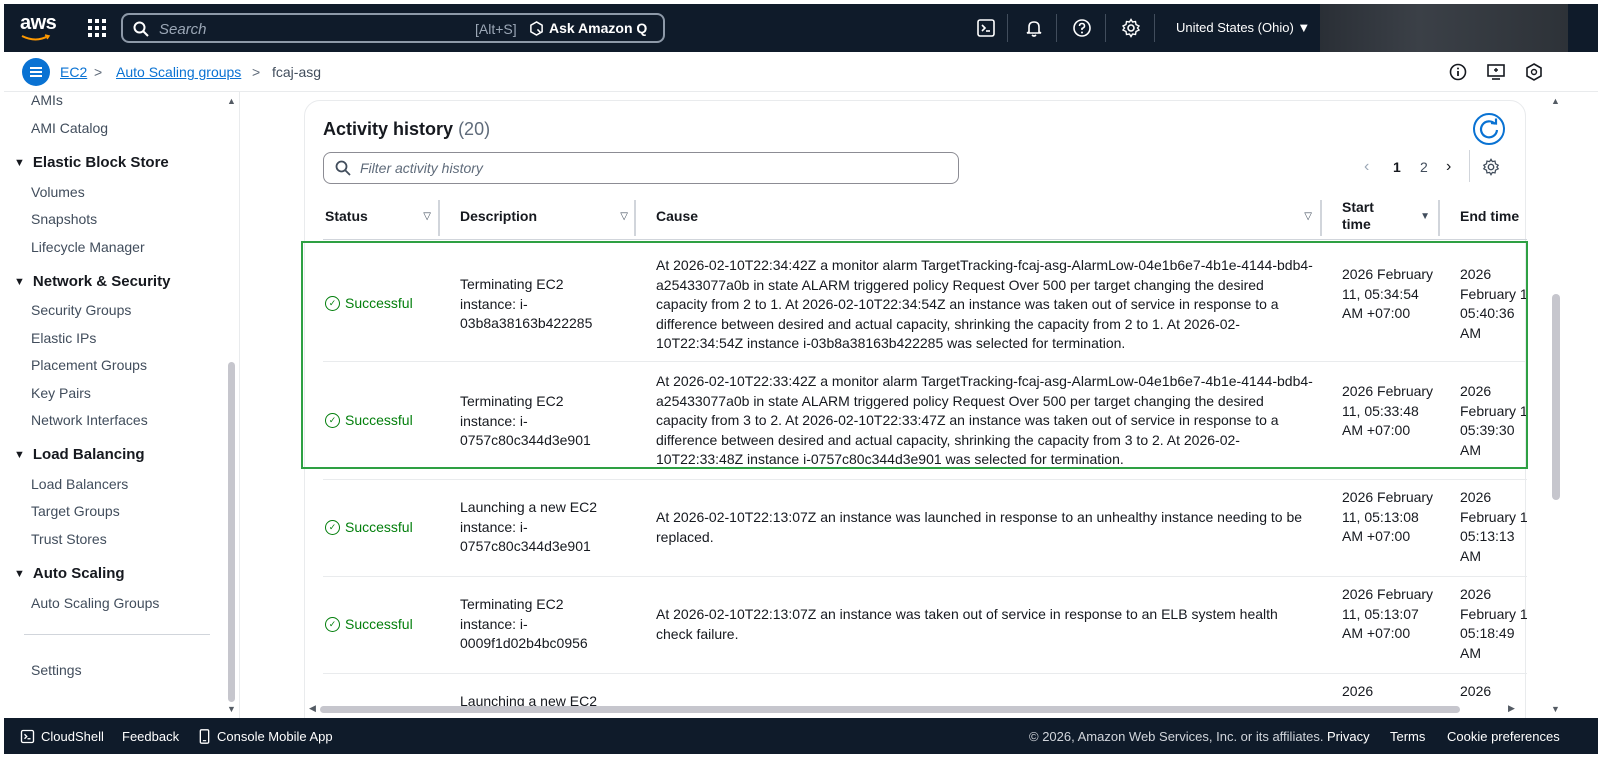 The image size is (1600, 772). I want to click on sidebar-item-volumes: Volumes, so click(58, 192).